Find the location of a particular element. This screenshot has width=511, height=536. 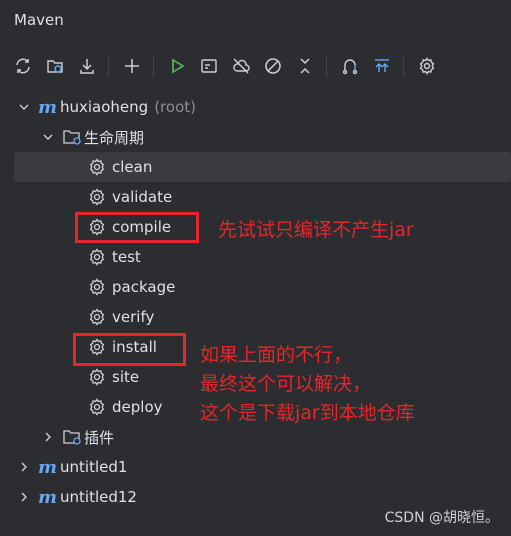

panel-header: Maven is located at coordinates (255, 20).